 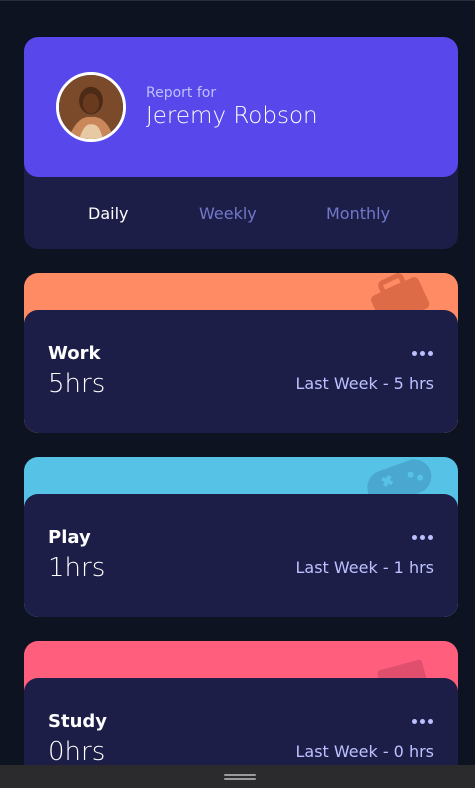 What do you see at coordinates (358, 213) in the screenshot?
I see `tab-monthly: Monthly` at bounding box center [358, 213].